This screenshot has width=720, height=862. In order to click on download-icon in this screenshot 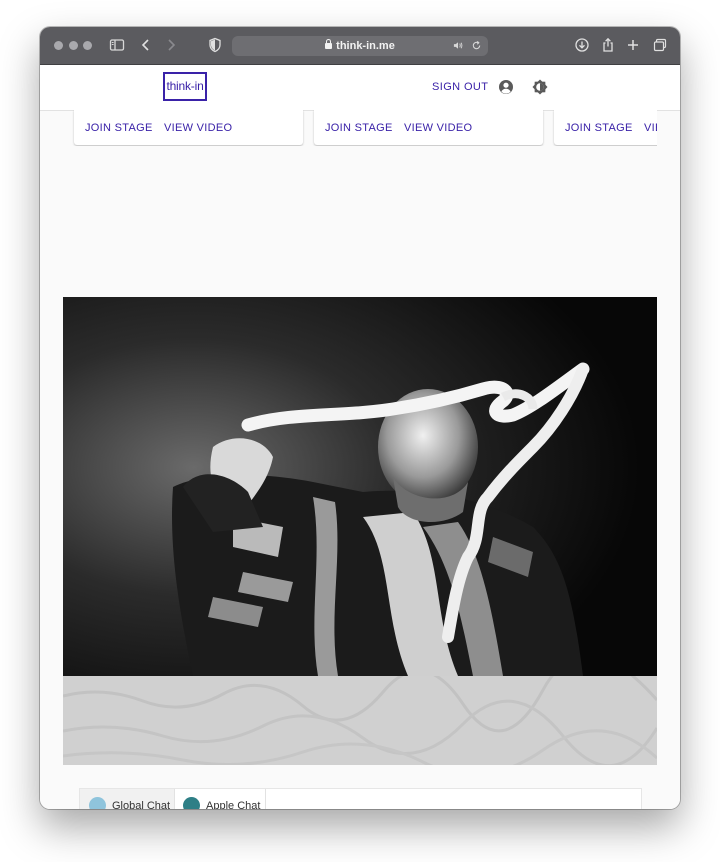, I will do `click(582, 45)`.